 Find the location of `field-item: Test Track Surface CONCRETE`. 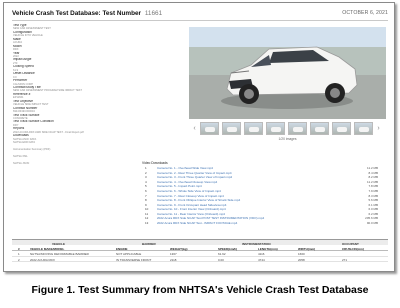

field-item: Test Track Surface CONCRETE is located at coordinates (98, 117).